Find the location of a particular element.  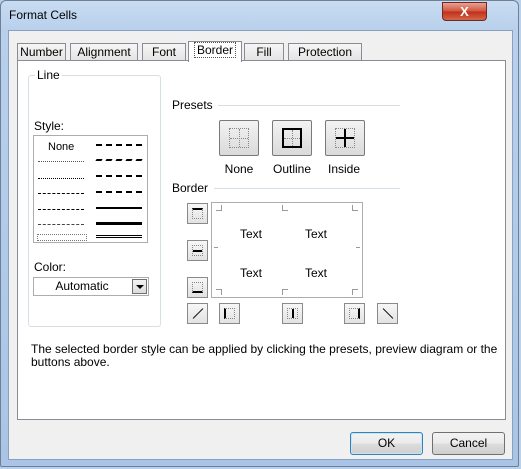

line-group-label: Line is located at coordinates (48, 75).